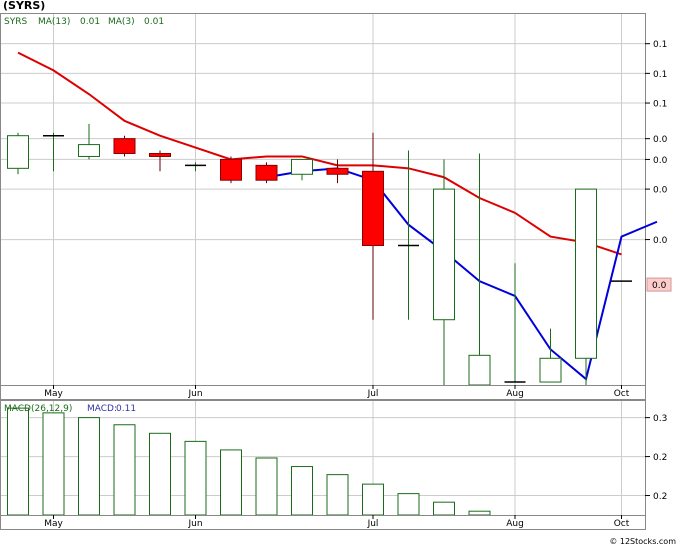  Describe the element at coordinates (53, 394) in the screenshot. I see `price-x-tick-label: May` at that location.